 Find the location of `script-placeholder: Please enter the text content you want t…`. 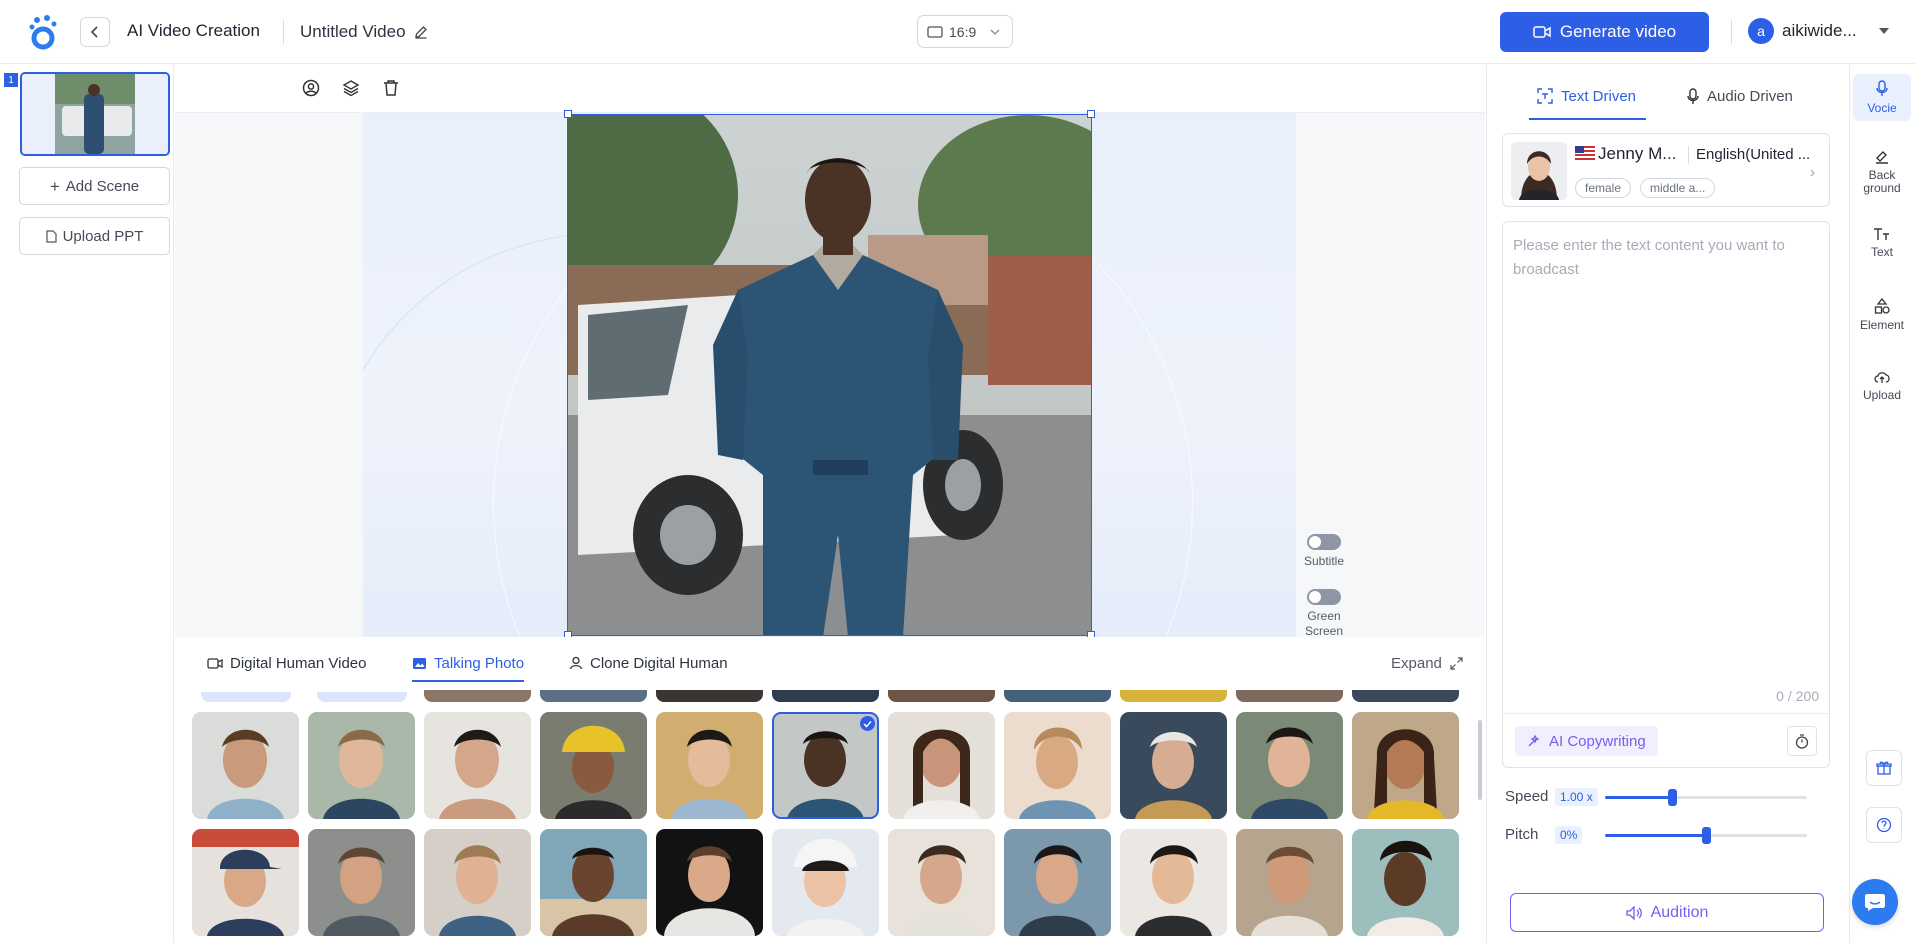

script-placeholder: Please enter the text content you want t… is located at coordinates (1649, 257).